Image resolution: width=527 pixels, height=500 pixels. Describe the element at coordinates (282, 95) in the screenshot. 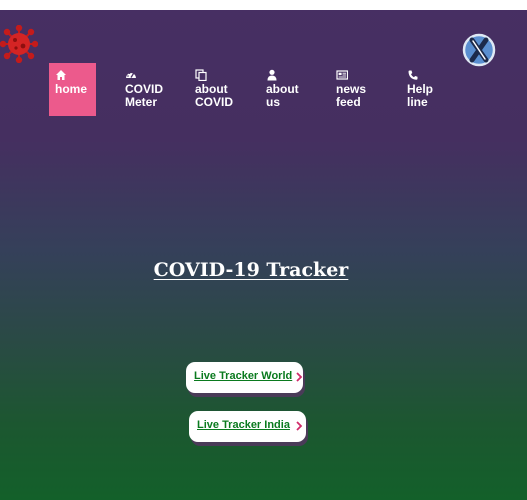

I see `nav-label-about-us: about us` at that location.